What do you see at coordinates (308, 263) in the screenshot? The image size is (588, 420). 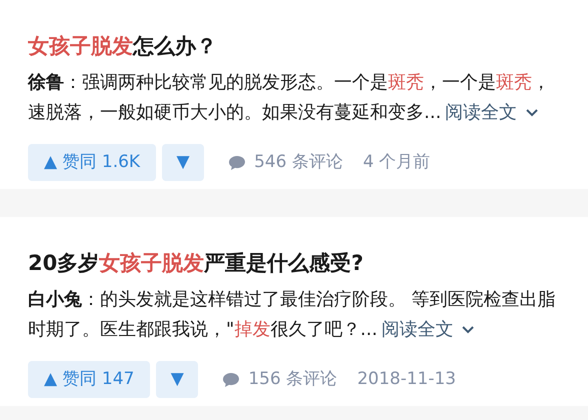 I see `question-title: 20多岁女孩子脱发严重是什么感受?` at bounding box center [308, 263].